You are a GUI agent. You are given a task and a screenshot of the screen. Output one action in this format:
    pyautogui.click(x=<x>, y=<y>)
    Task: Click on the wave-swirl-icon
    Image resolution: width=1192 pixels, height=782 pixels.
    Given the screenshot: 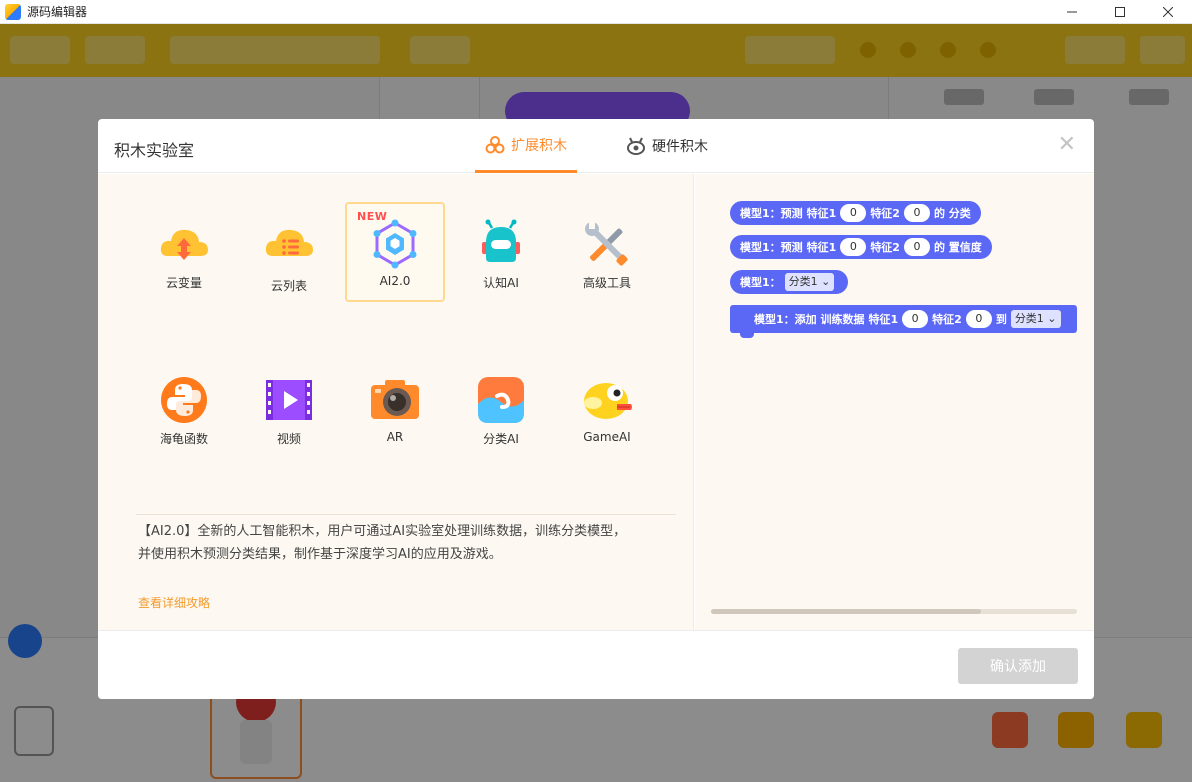 What is the action you would take?
    pyautogui.click(x=501, y=400)
    